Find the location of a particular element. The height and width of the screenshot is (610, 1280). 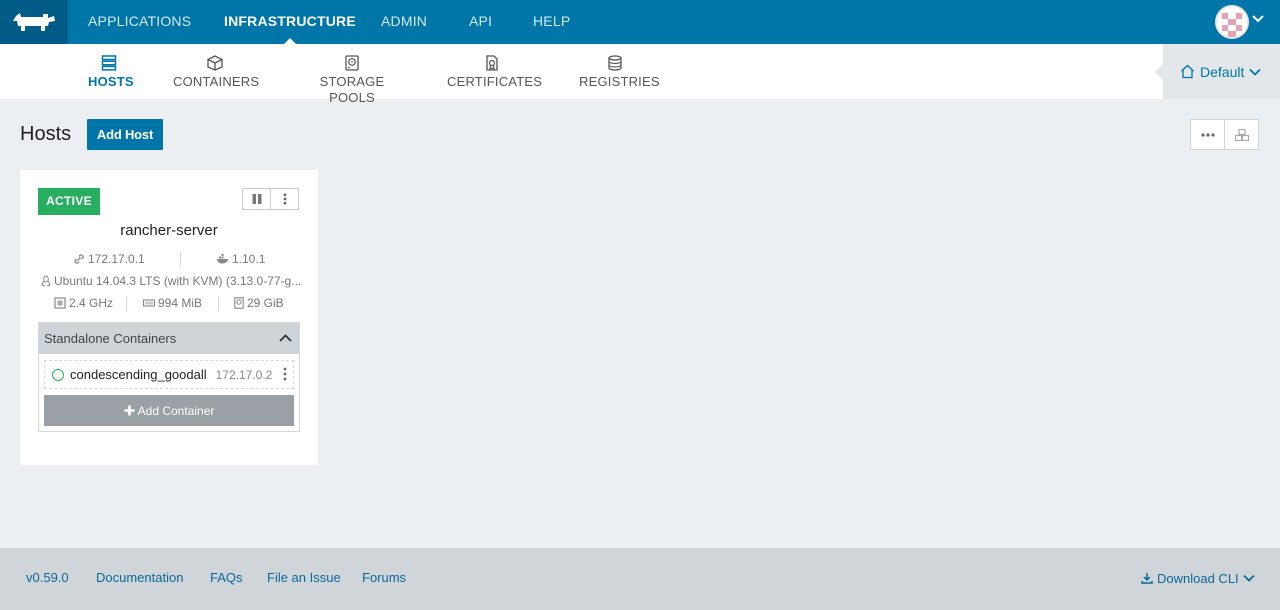

version-link: v0.59.0 is located at coordinates (47, 578).